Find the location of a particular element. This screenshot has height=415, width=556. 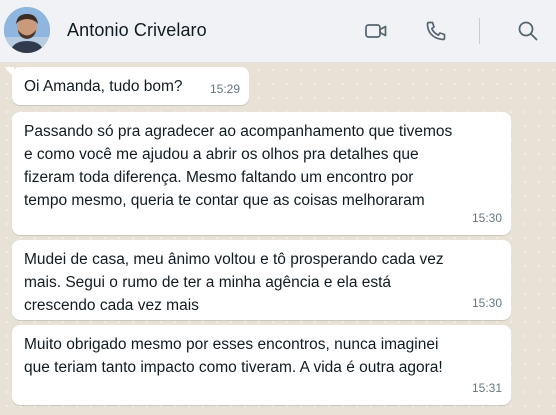

video-call-icon is located at coordinates (376, 31).